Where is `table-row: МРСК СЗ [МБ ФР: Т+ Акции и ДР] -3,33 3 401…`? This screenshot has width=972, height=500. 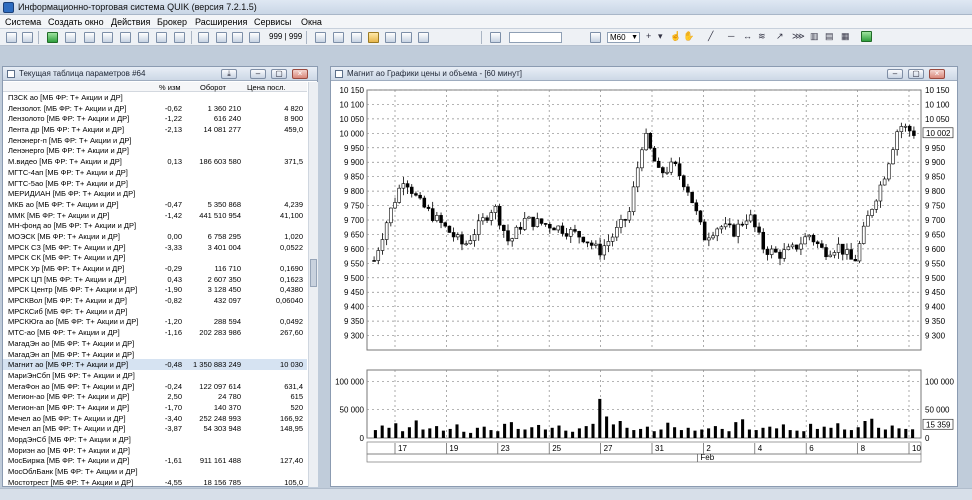
table-row: МРСК СЗ [МБ ФР: Т+ Акции и ДР] -3,33 3 401… is located at coordinates (155, 247).